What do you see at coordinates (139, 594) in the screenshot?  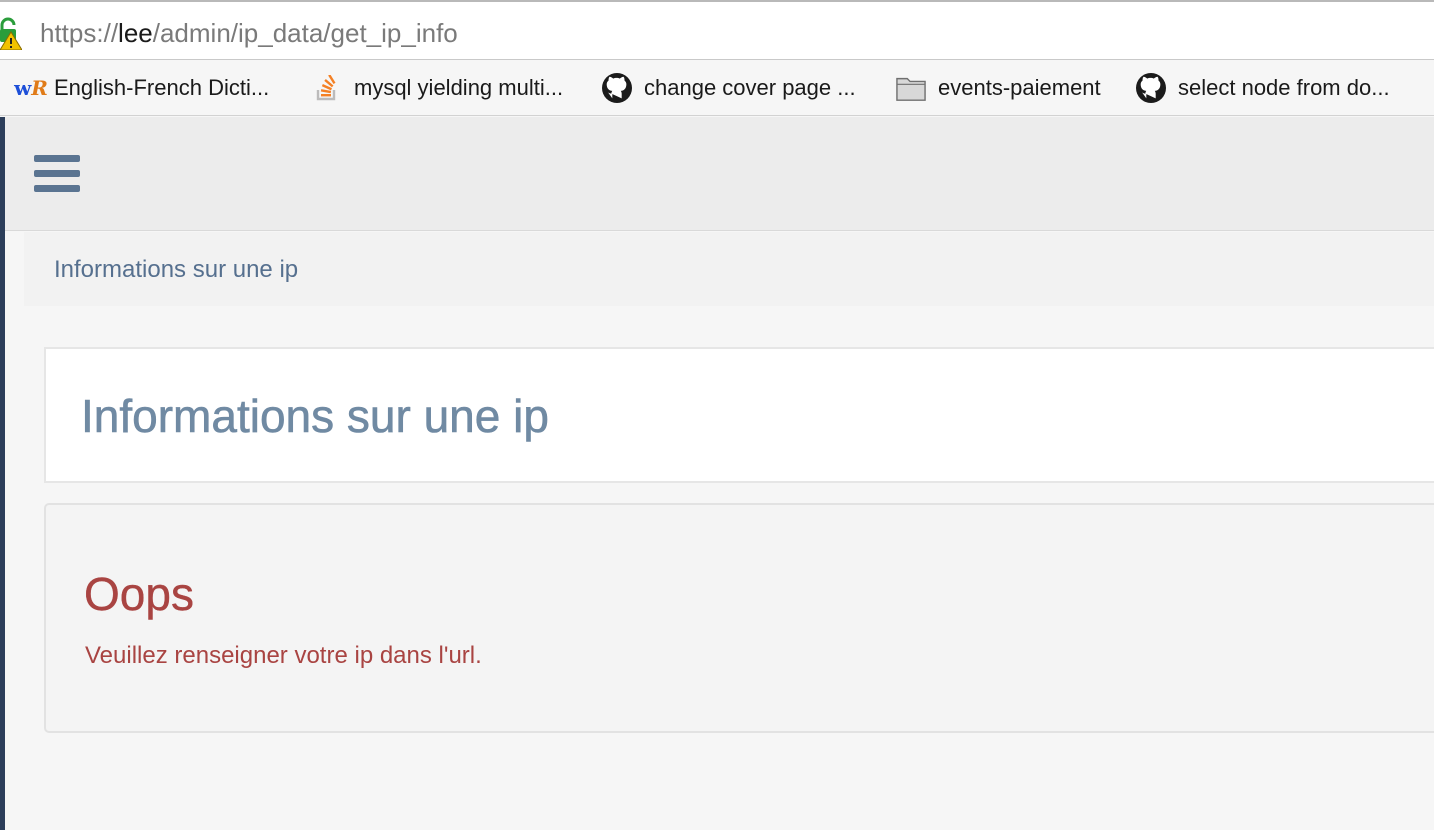 I see `error-title: Oops` at bounding box center [139, 594].